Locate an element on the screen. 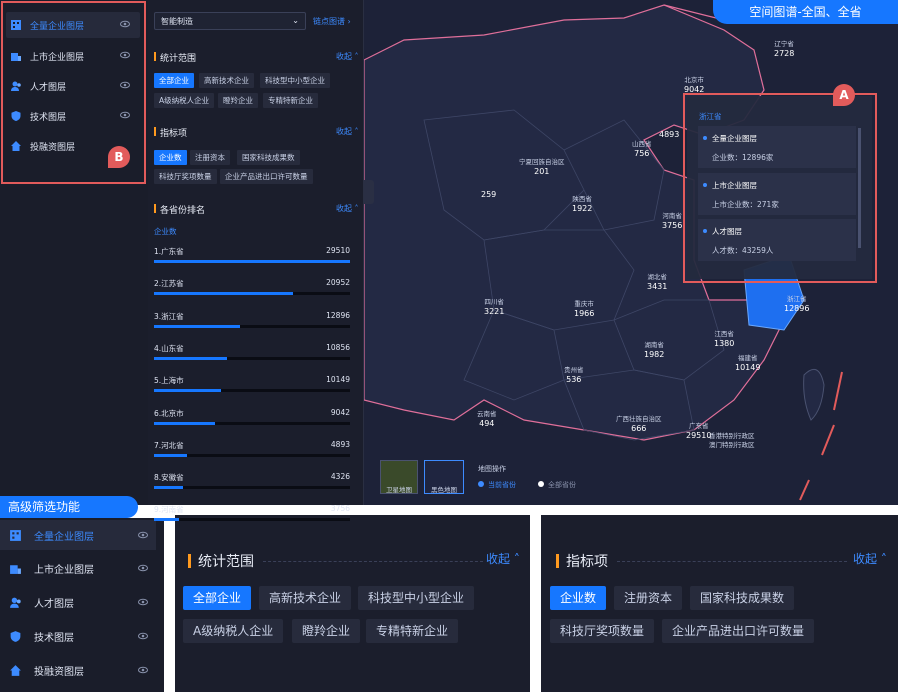 This screenshot has width=898, height=692. divider is located at coordinates (732, 561).